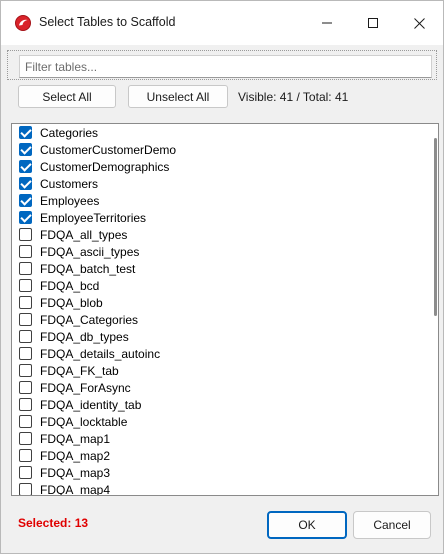 This screenshot has width=444, height=554. Describe the element at coordinates (219, 285) in the screenshot. I see `list-item: FDQA_bcd` at that location.